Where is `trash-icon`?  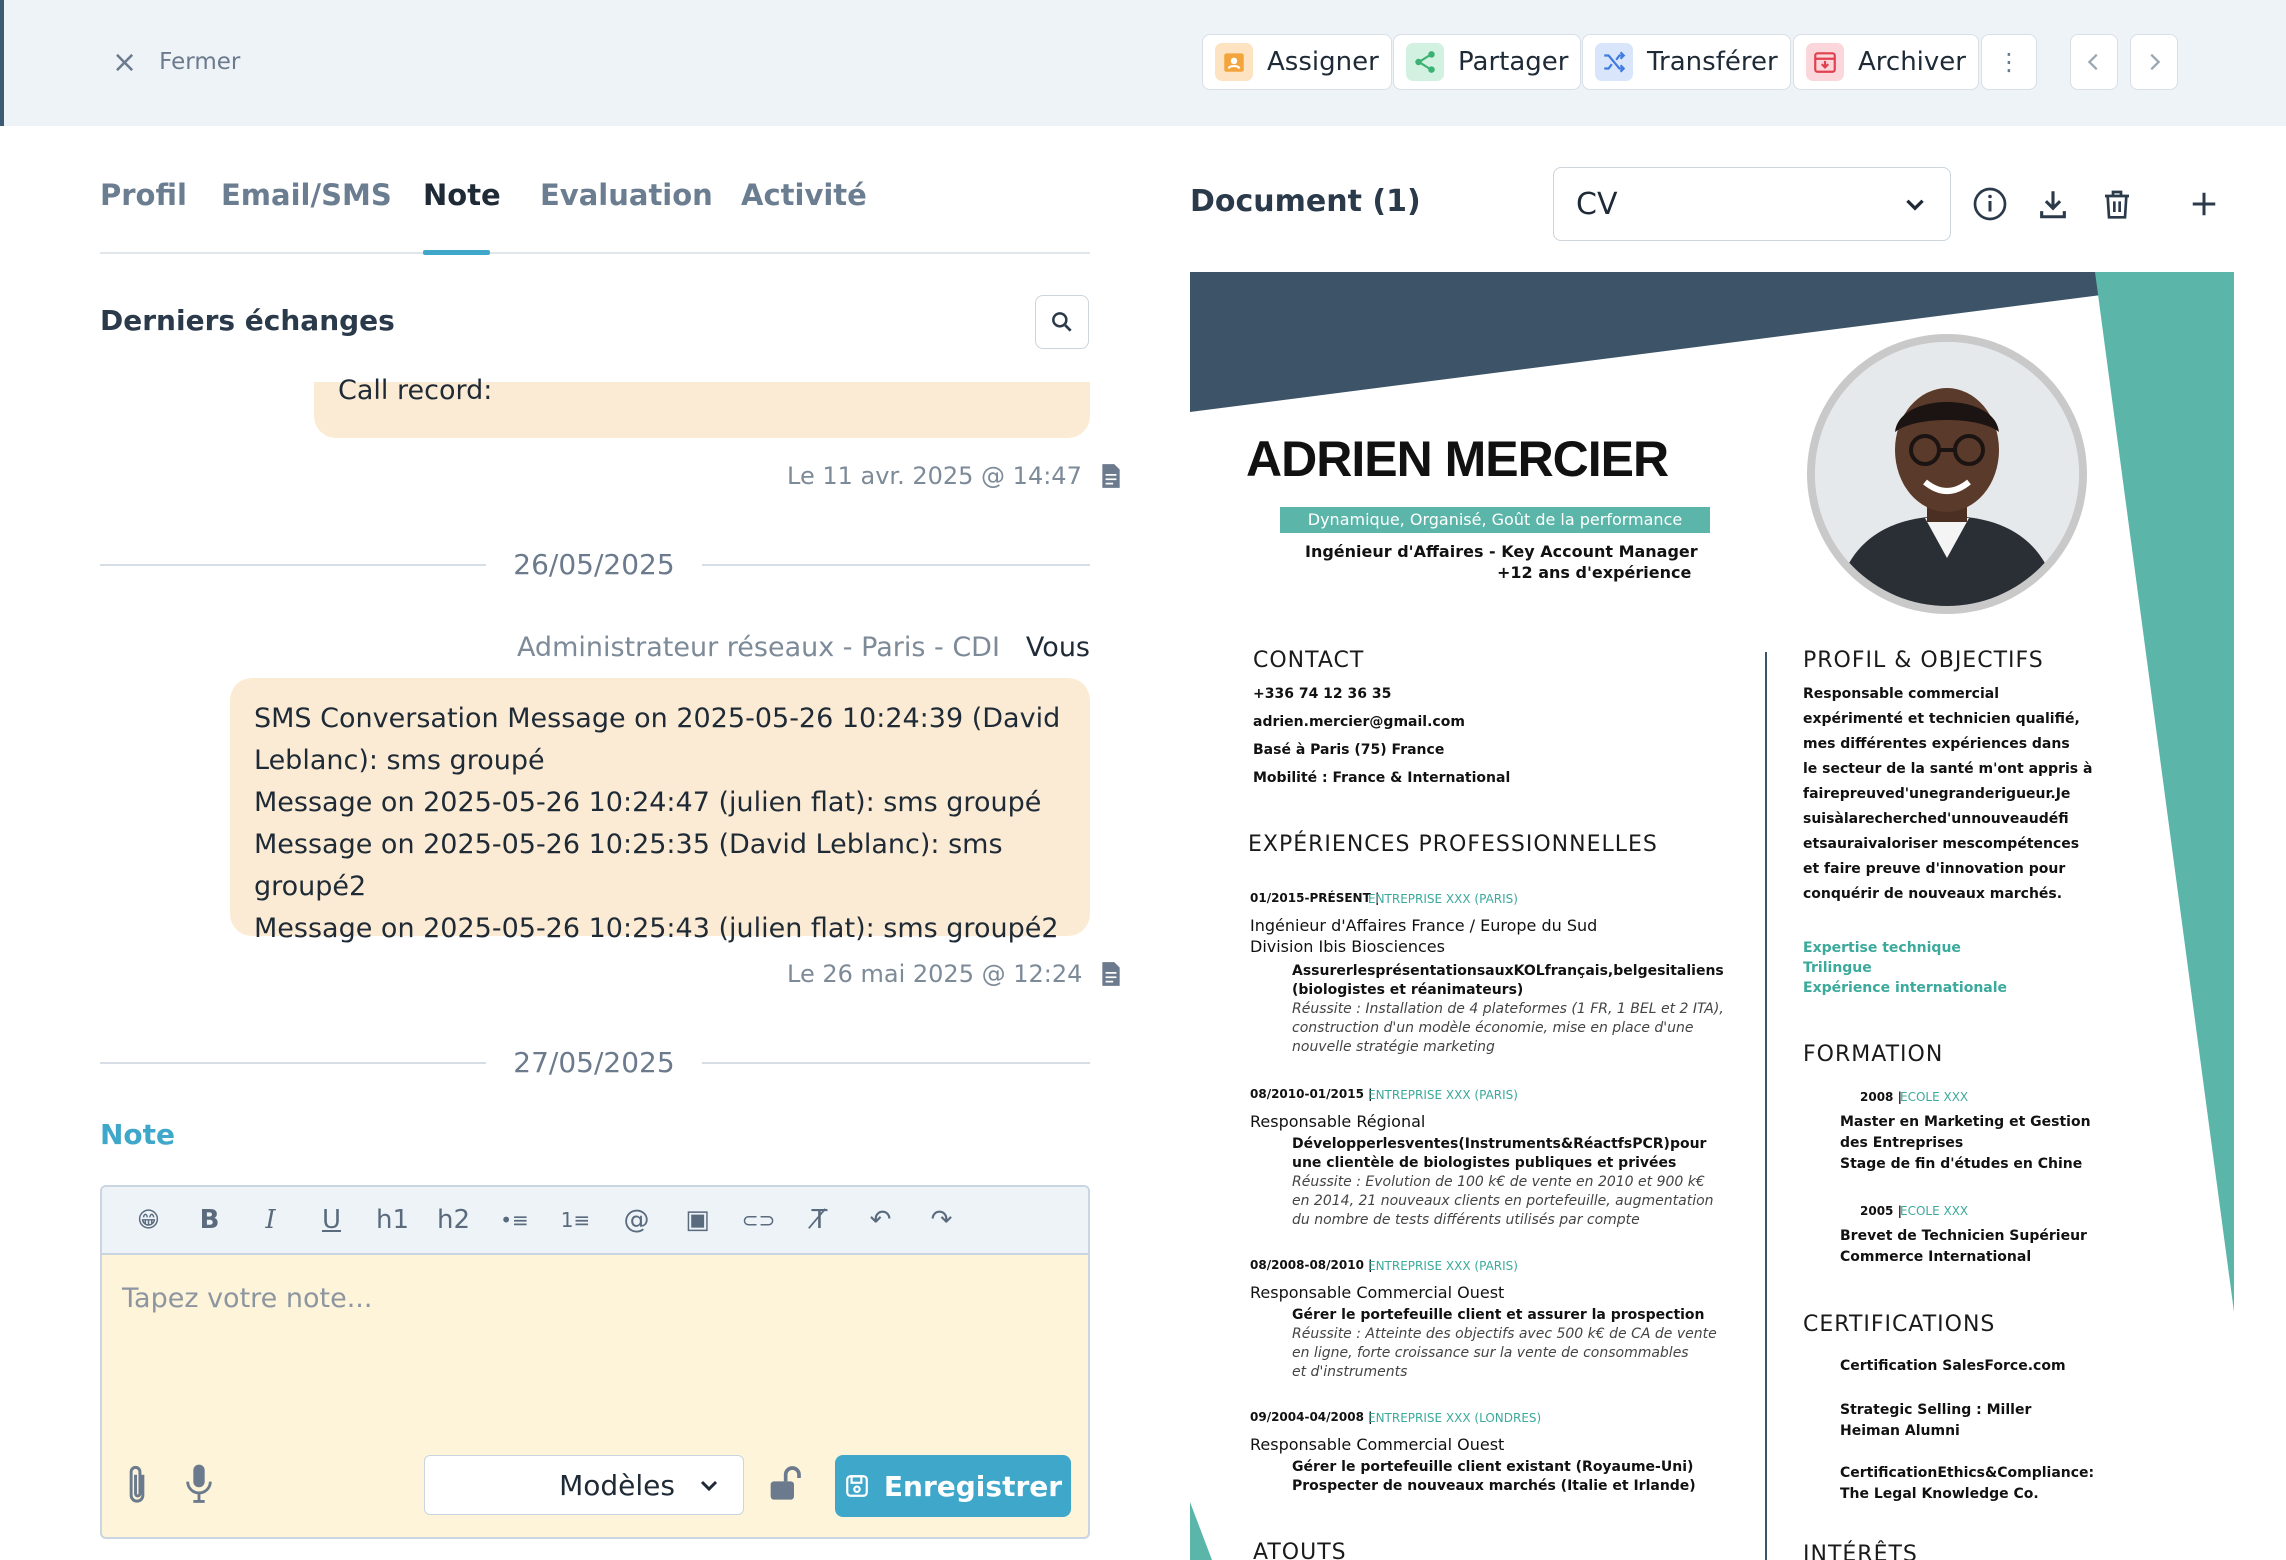 trash-icon is located at coordinates (2117, 204).